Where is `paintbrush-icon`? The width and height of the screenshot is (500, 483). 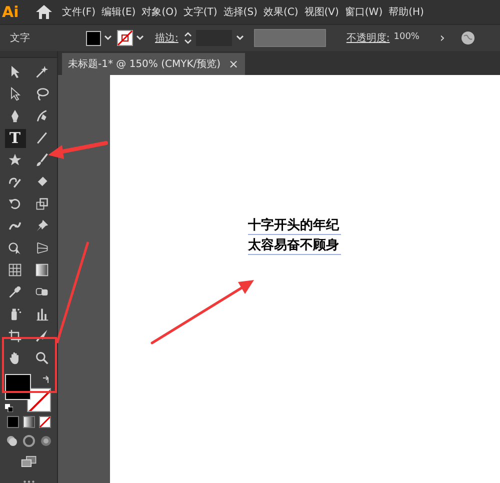
paintbrush-icon is located at coordinates (42, 160).